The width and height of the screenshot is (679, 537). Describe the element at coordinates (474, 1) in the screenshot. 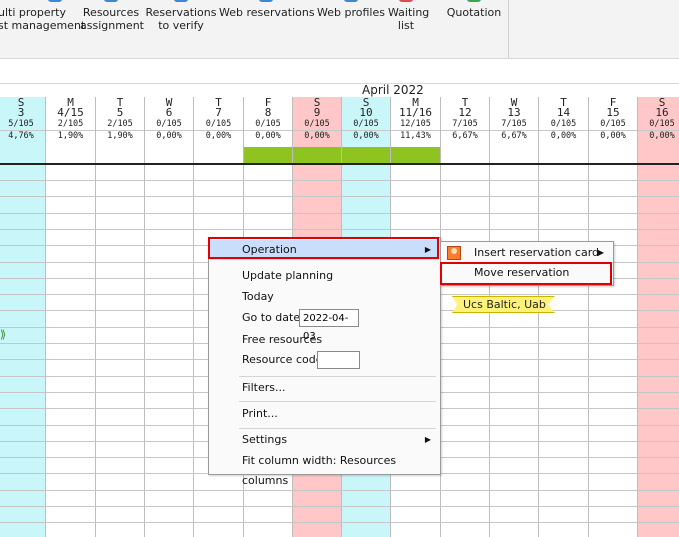

I see `quotation-icon` at that location.